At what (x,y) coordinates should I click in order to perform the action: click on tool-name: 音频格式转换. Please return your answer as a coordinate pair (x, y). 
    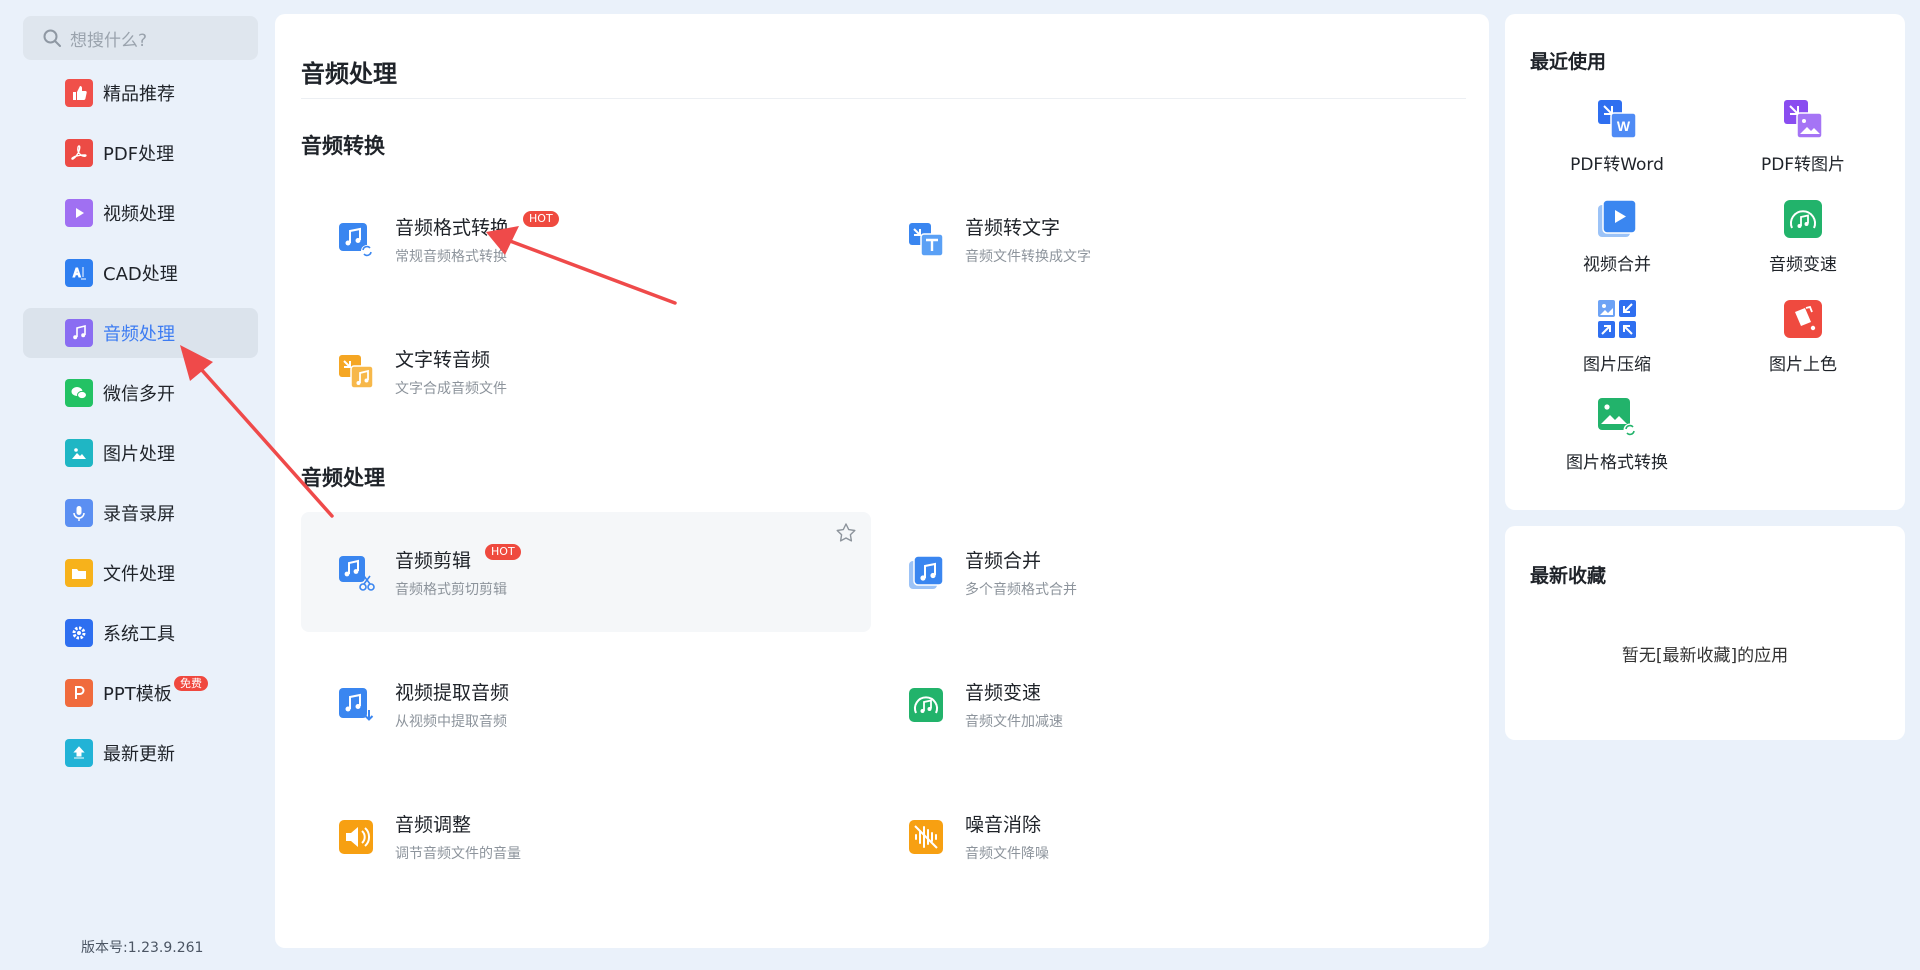
    Looking at the image, I should click on (452, 227).